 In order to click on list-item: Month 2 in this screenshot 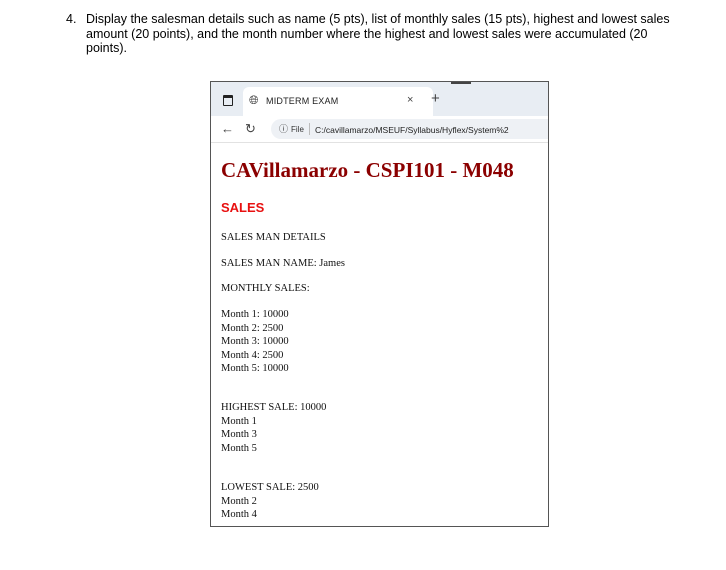, I will do `click(239, 501)`.